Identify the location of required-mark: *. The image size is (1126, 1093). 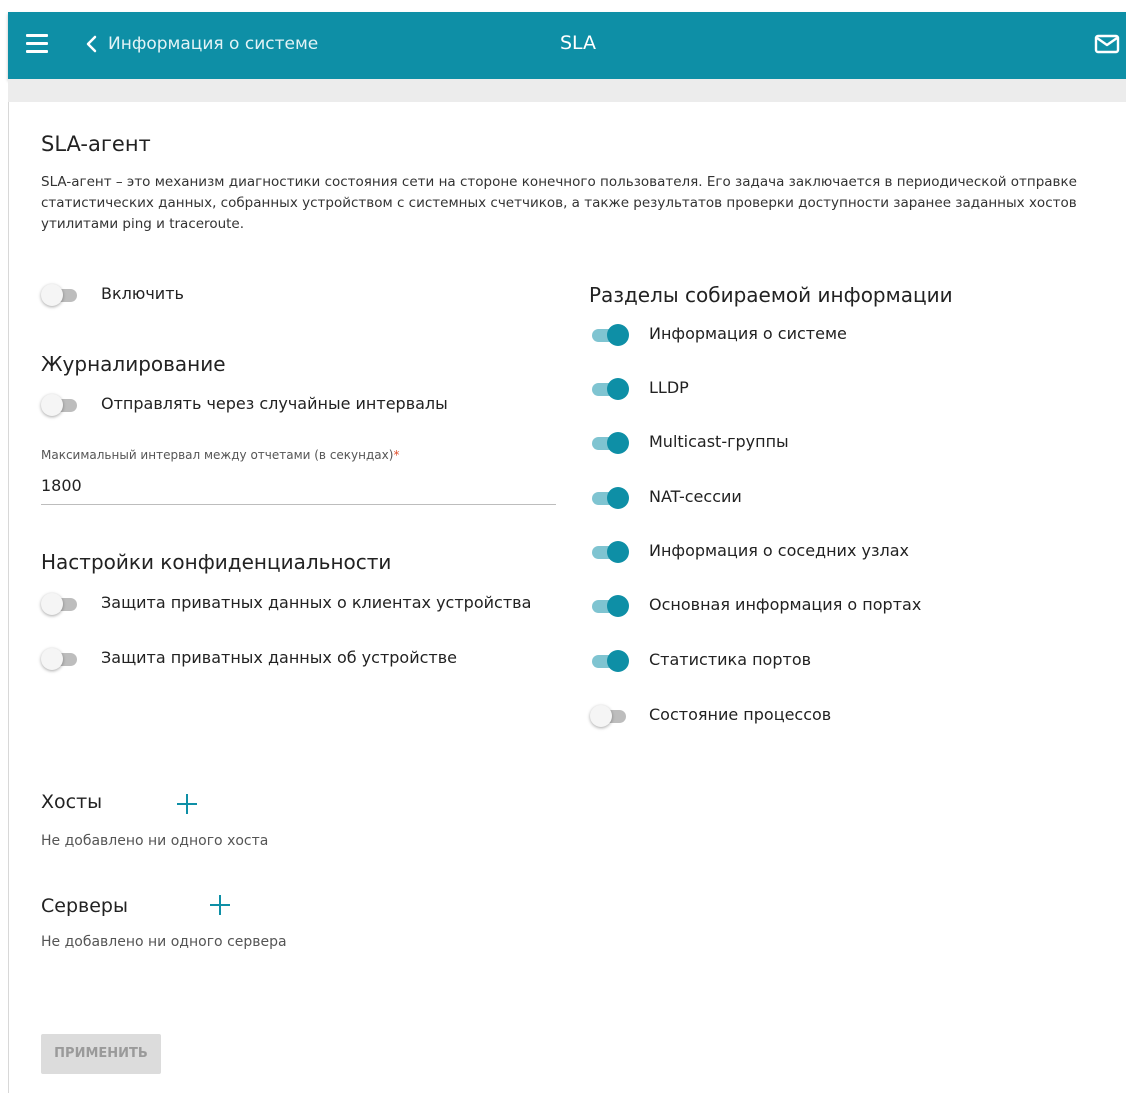
(396, 455).